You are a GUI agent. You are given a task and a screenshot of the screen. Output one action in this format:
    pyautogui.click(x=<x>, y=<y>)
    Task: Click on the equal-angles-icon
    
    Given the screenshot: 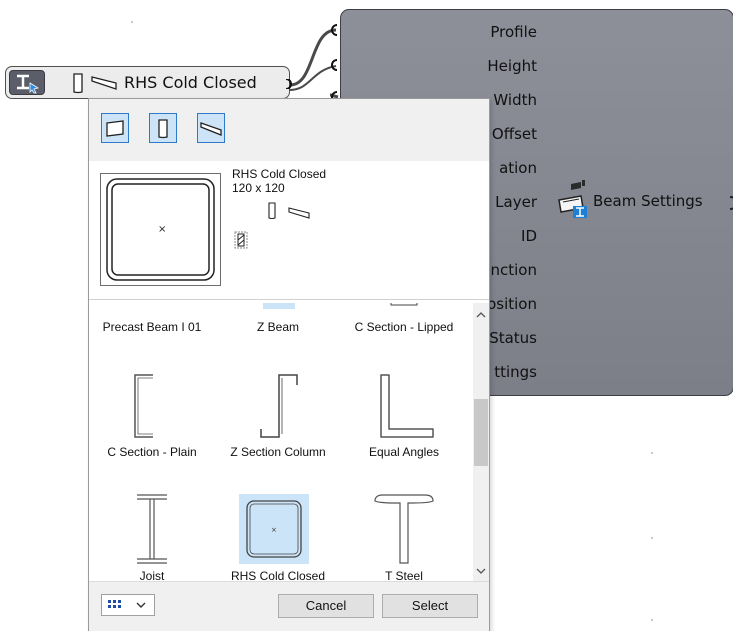 What is the action you would take?
    pyautogui.click(x=407, y=406)
    